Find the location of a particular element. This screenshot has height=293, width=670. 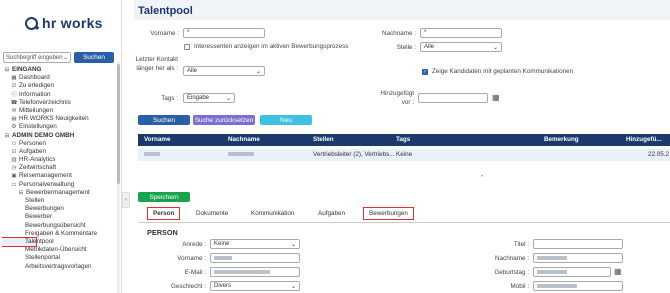

task-icon: ☑ is located at coordinates (14, 151).